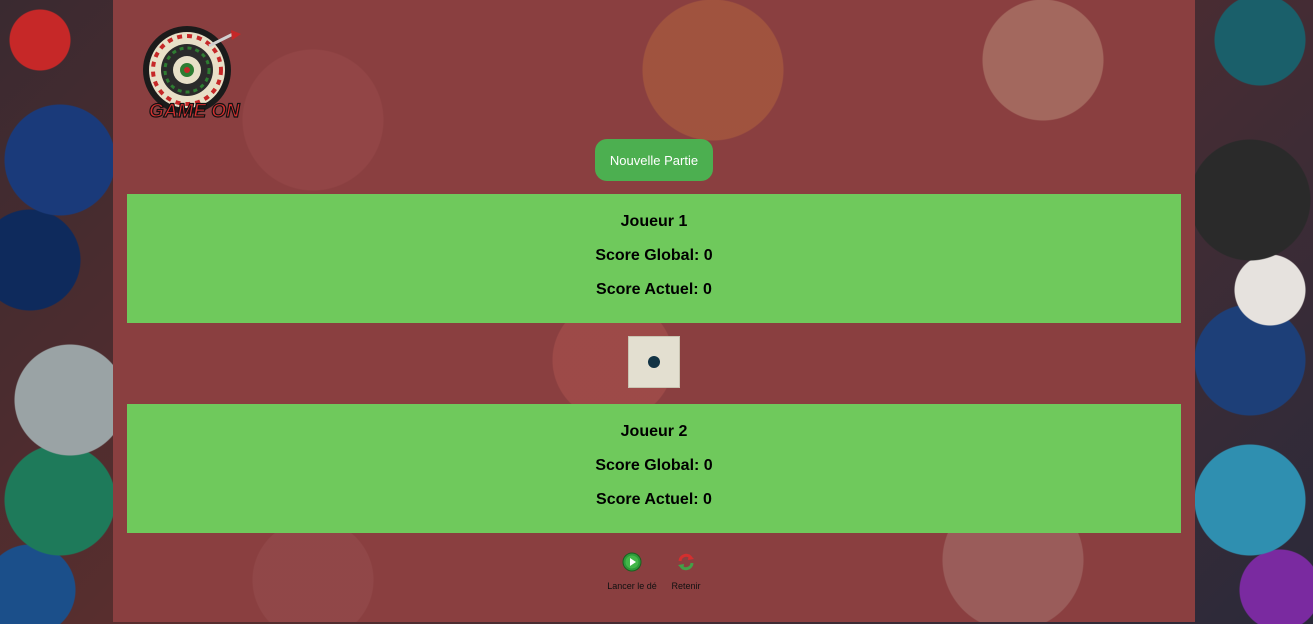 Image resolution: width=1313 pixels, height=624 pixels. I want to click on hold-label: Retenir, so click(686, 586).